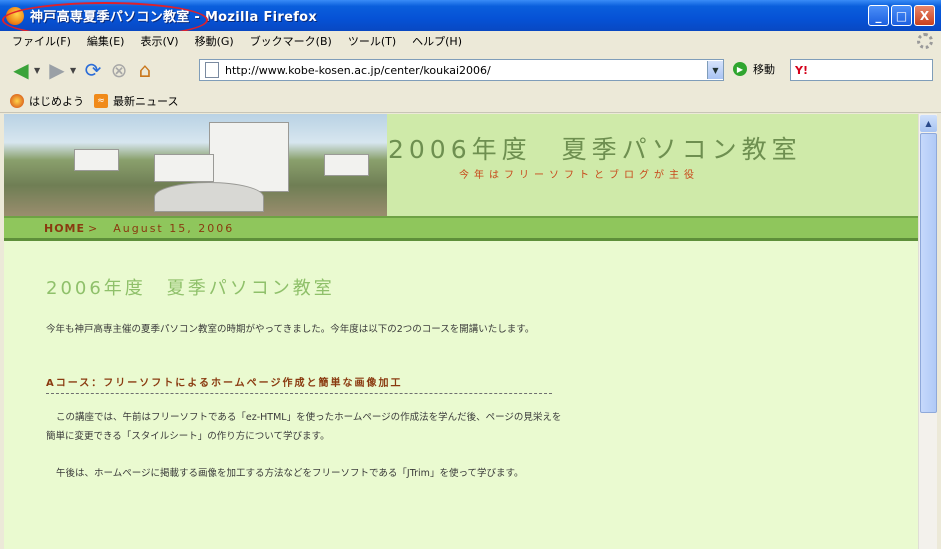  I want to click on breadcrumb-arrow: >, so click(93, 228).